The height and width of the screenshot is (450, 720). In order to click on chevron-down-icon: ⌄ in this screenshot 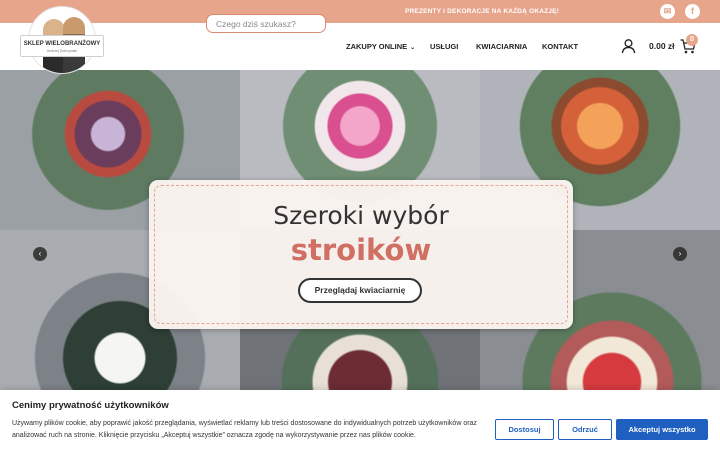, I will do `click(413, 48)`.